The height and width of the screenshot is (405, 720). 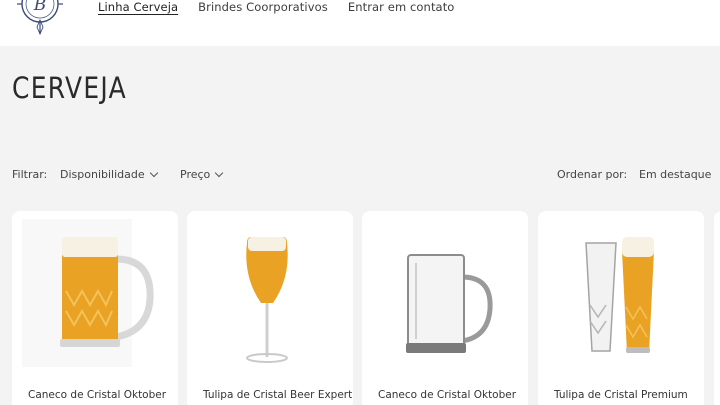 What do you see at coordinates (30, 174) in the screenshot?
I see `filter-label: Filtrar:` at bounding box center [30, 174].